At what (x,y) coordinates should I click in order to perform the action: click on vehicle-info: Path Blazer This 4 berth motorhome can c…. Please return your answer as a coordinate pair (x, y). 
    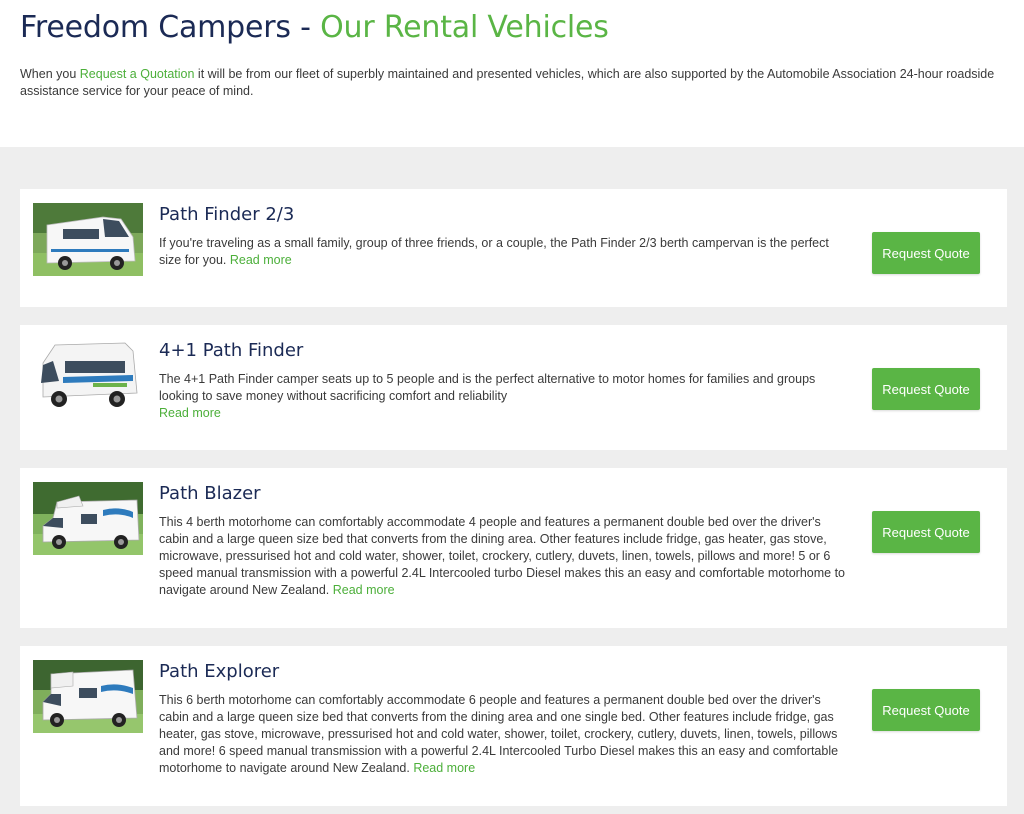
    Looking at the image, I should click on (504, 541).